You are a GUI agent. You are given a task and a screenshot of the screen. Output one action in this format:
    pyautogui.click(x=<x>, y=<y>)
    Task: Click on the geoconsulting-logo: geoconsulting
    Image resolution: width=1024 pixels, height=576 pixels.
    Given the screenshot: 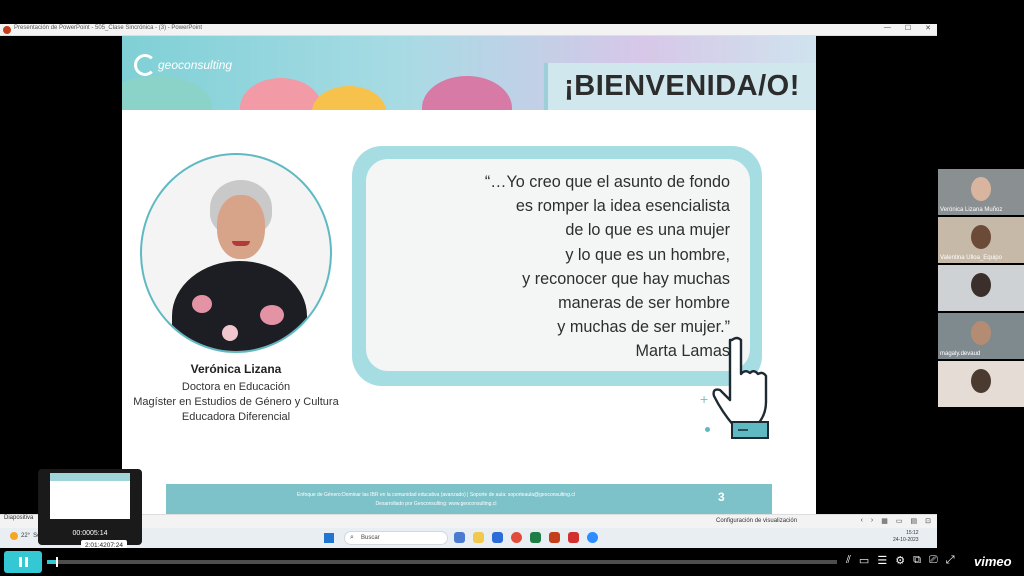 What is the action you would take?
    pyautogui.click(x=183, y=65)
    